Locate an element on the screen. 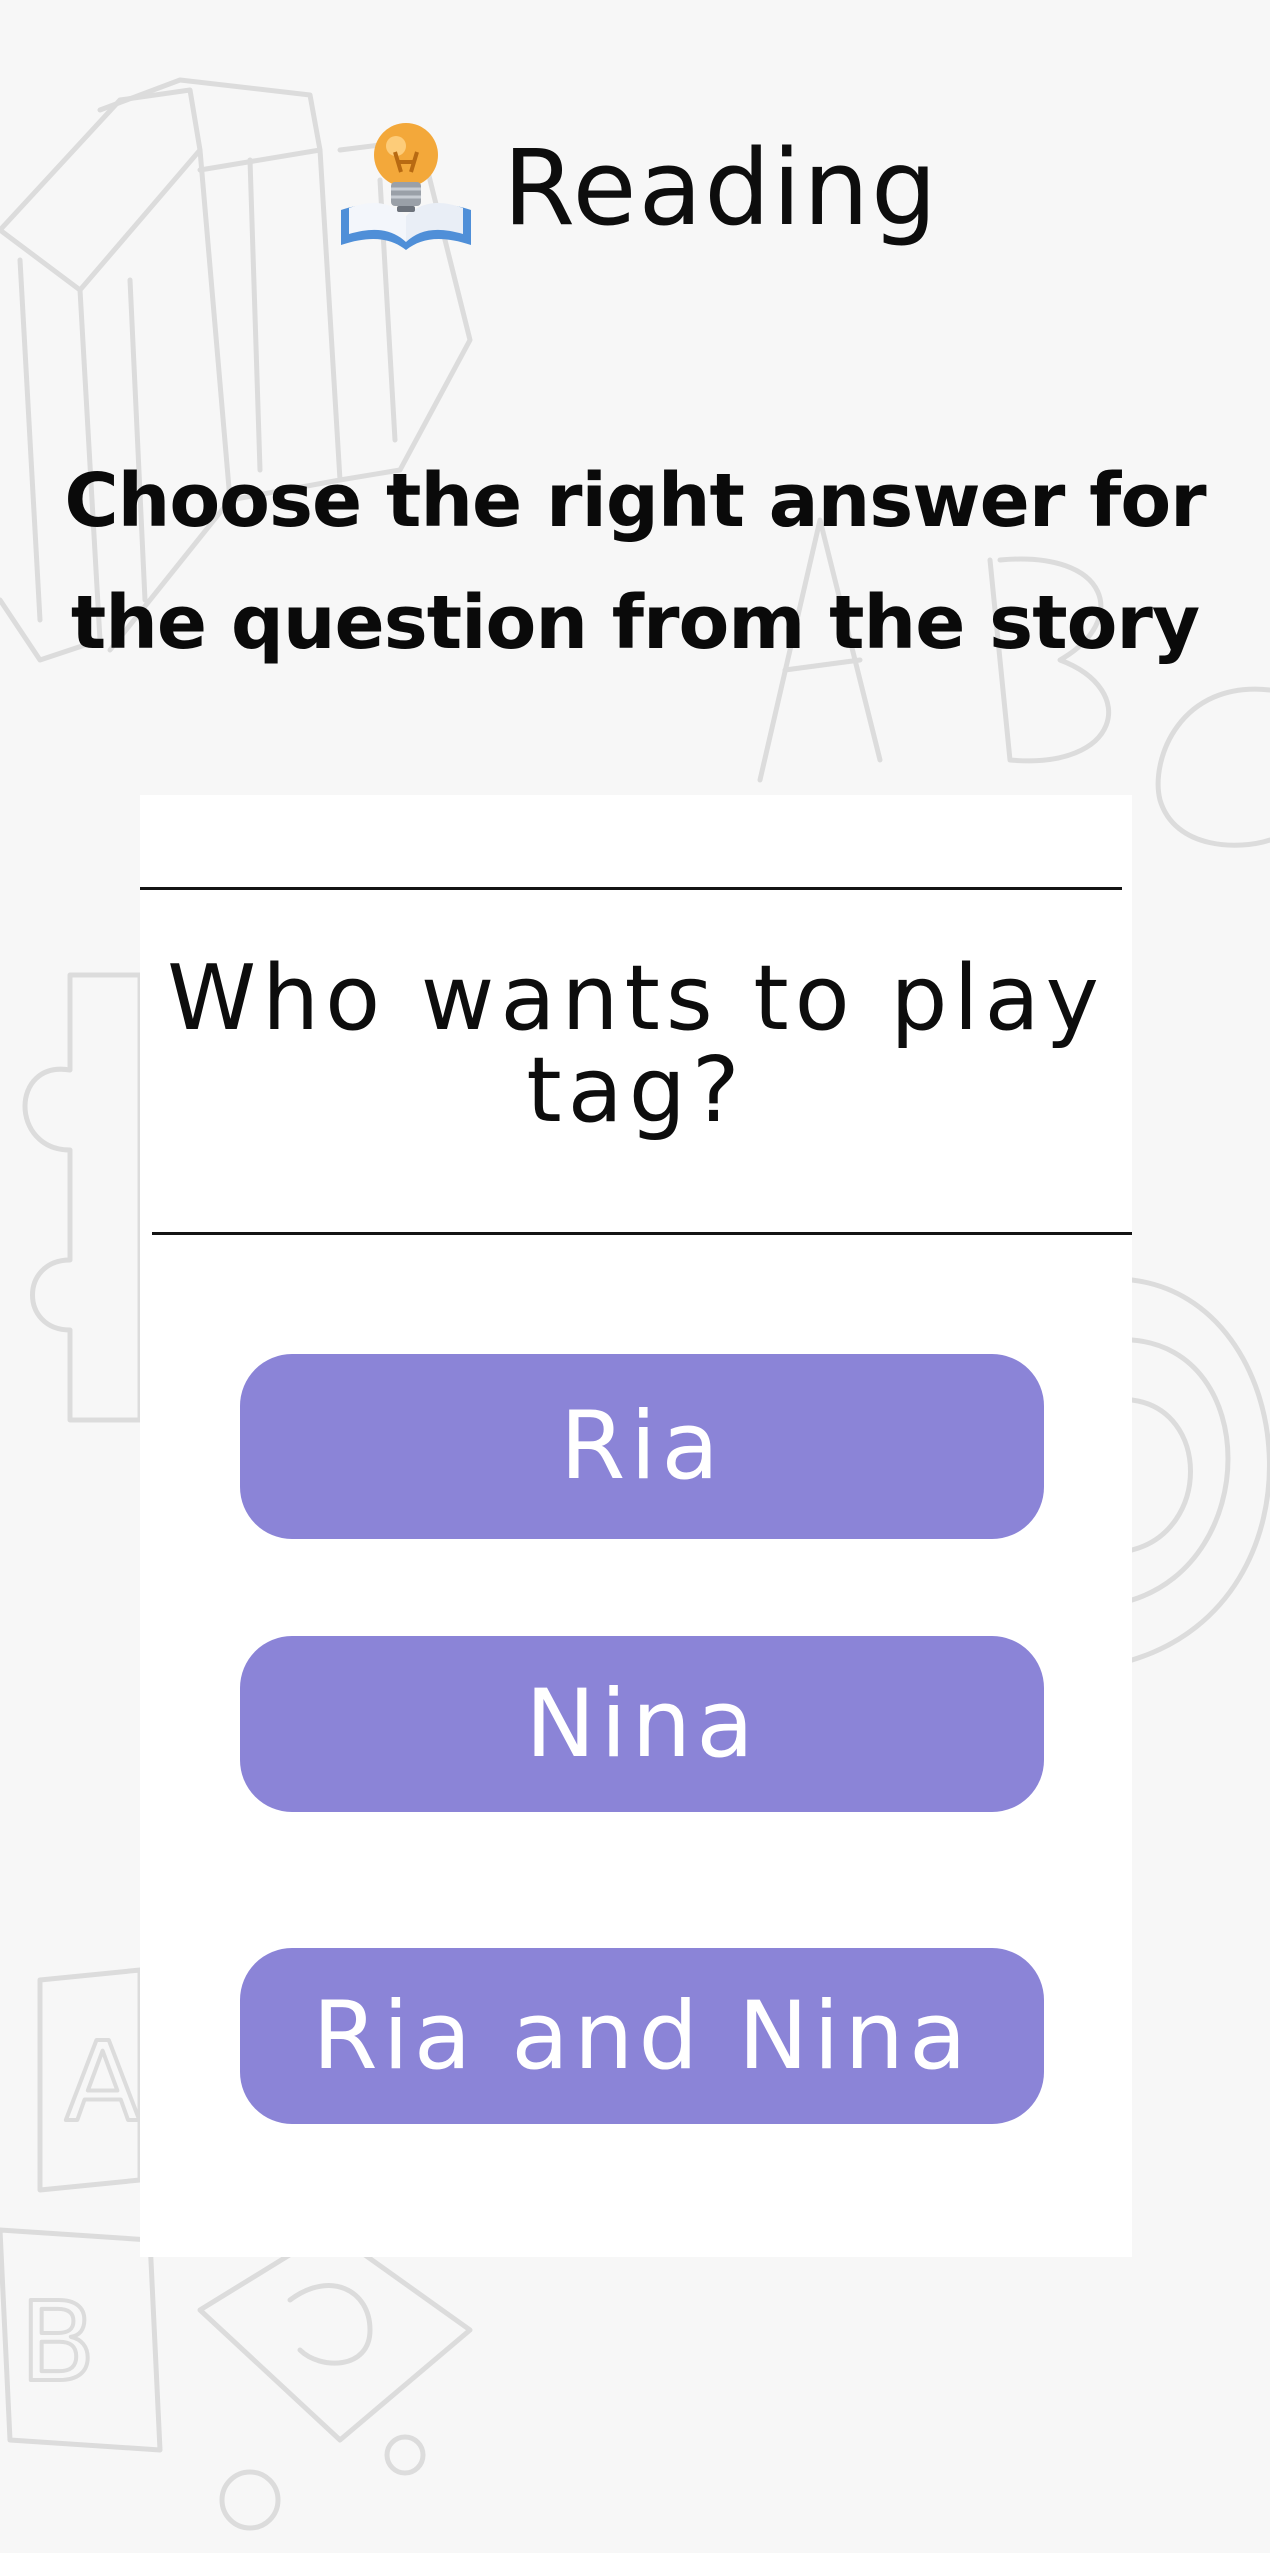  svg-text: B is located at coordinates (57, 2342).